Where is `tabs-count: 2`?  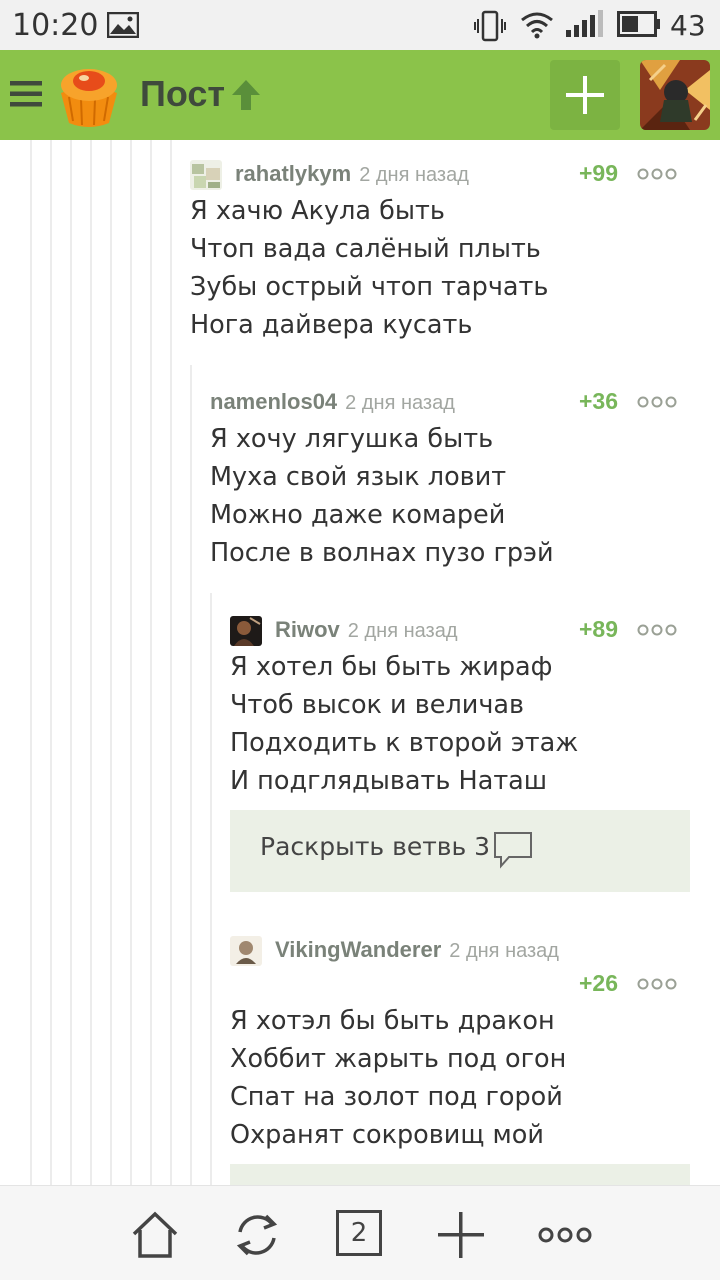
tabs-count: 2 is located at coordinates (359, 1233).